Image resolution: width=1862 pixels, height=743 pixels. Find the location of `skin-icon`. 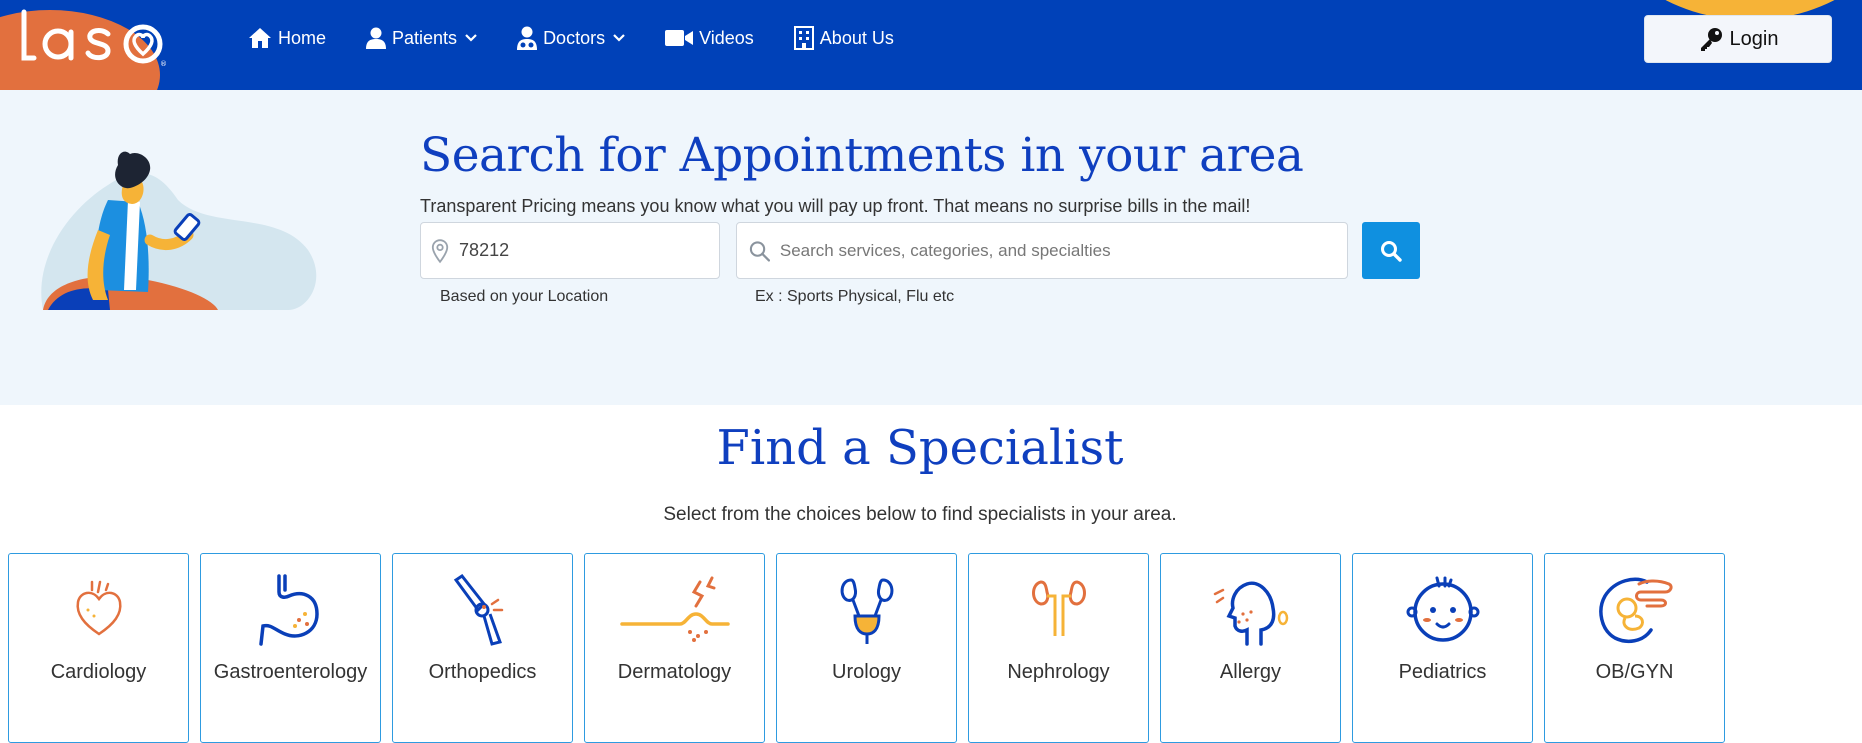

skin-icon is located at coordinates (674, 609).